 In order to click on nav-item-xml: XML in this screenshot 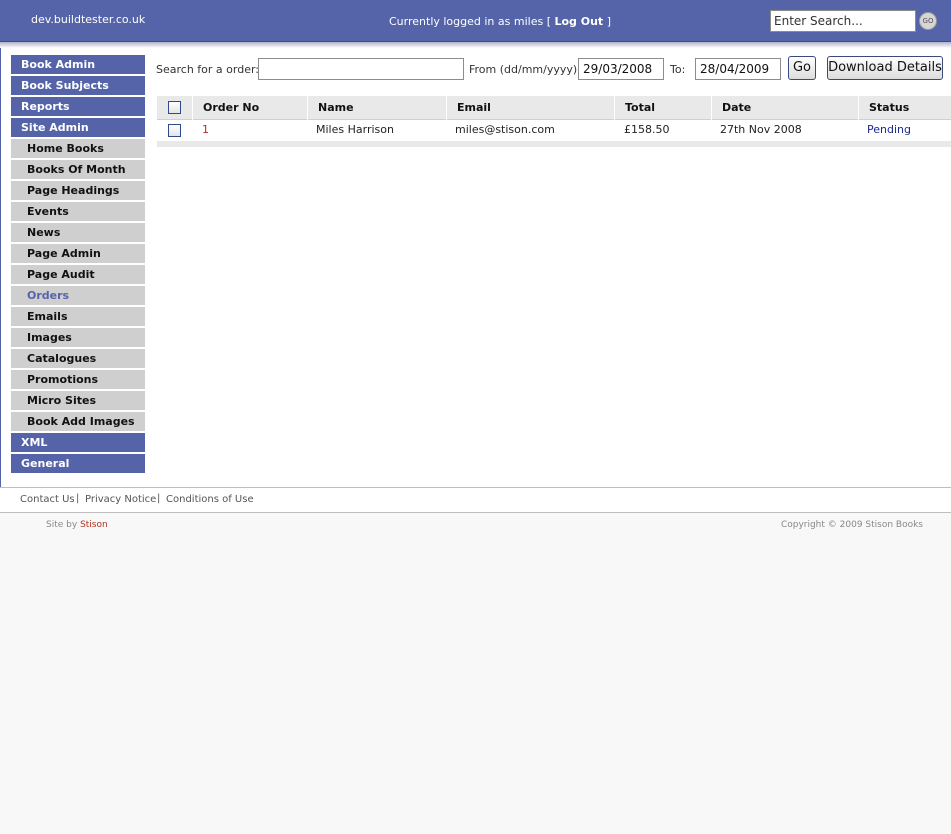, I will do `click(78, 442)`.